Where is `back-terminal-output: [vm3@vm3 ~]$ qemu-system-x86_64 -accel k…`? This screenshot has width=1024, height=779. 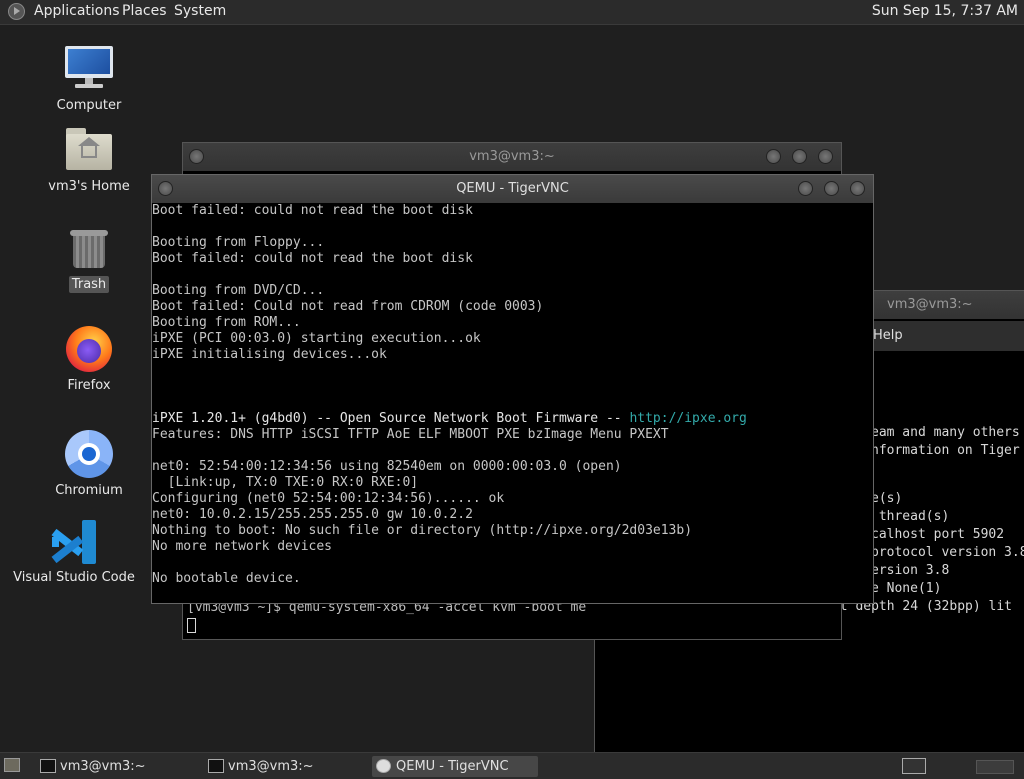
back-terminal-output: [vm3@vm3 ~]$ qemu-system-x86_64 -accel k… is located at coordinates (393, 618).